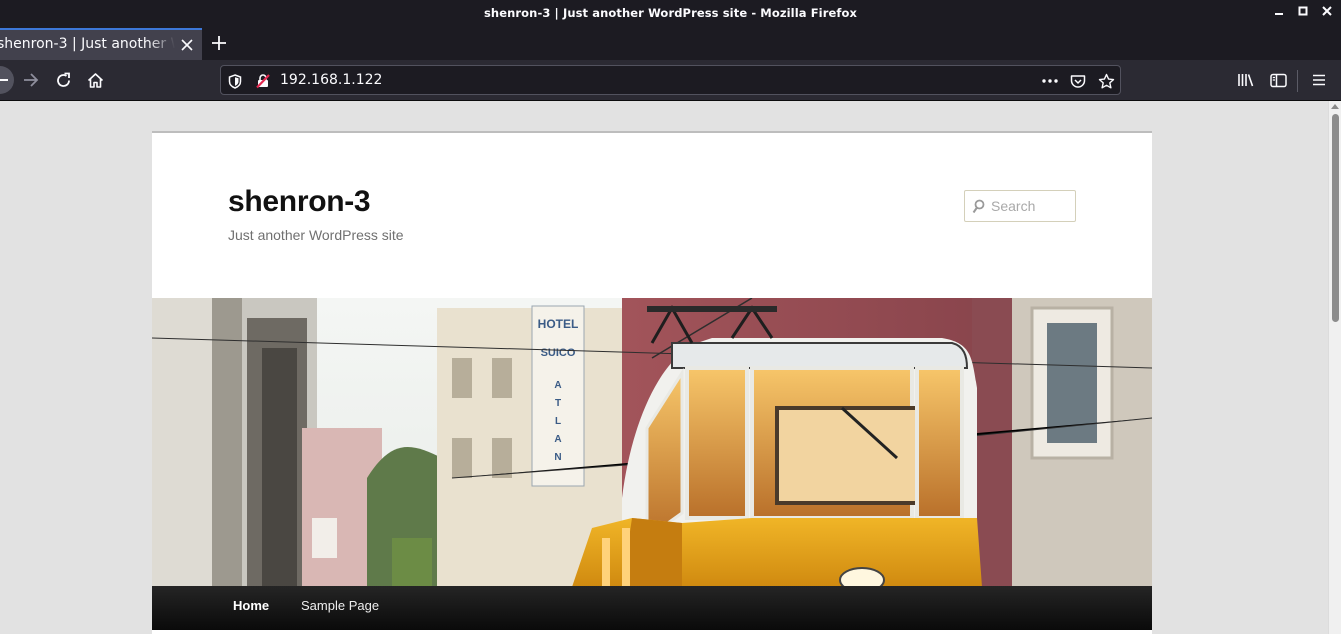 The width and height of the screenshot is (1341, 634). What do you see at coordinates (235, 81) in the screenshot?
I see `shield-icon` at bounding box center [235, 81].